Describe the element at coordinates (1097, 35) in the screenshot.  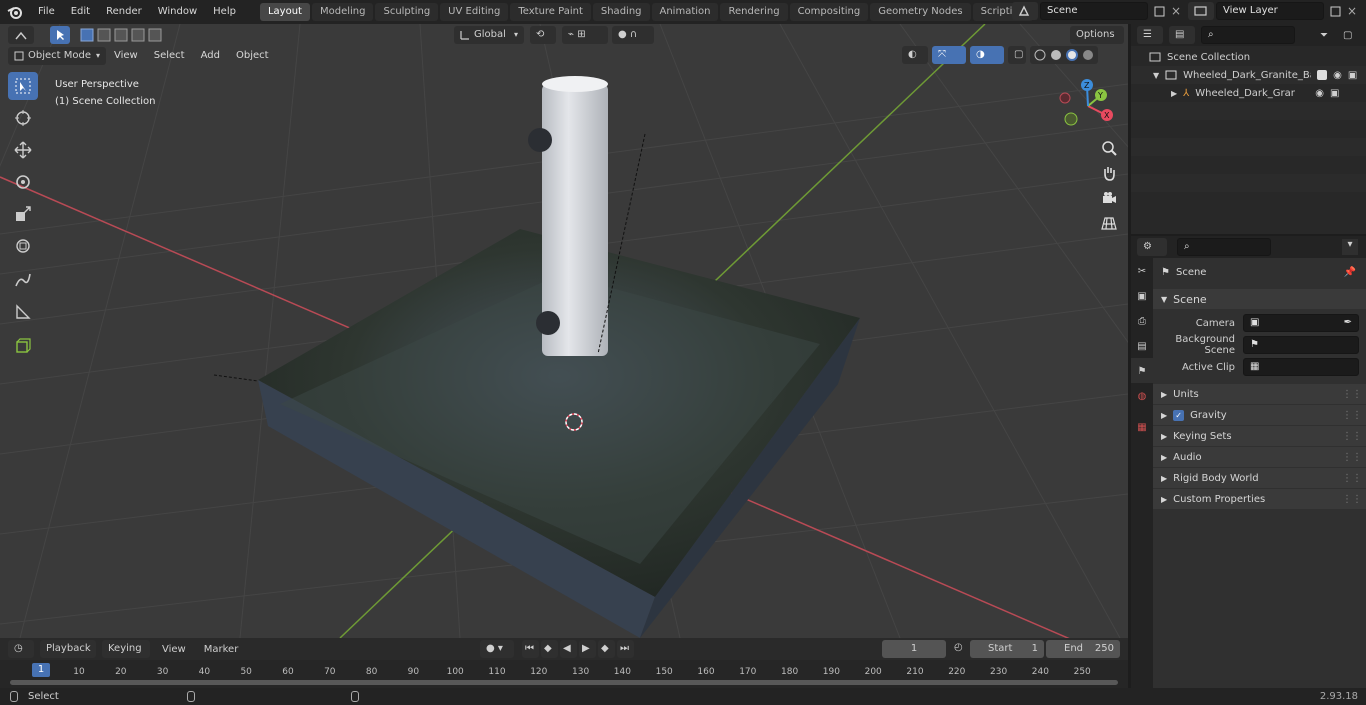
I see `options-dropdown: Options` at that location.